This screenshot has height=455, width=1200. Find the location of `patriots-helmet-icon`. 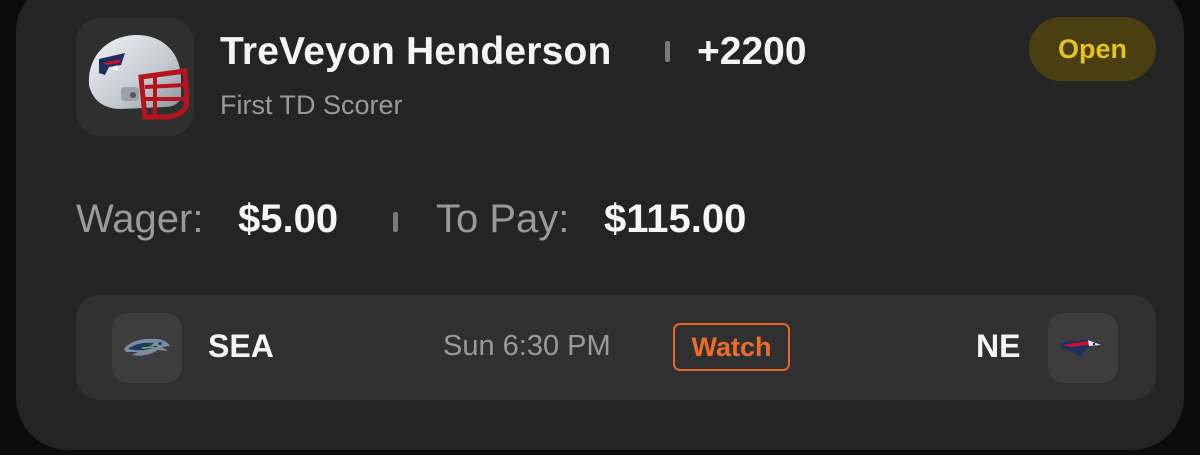

patriots-helmet-icon is located at coordinates (138, 77).